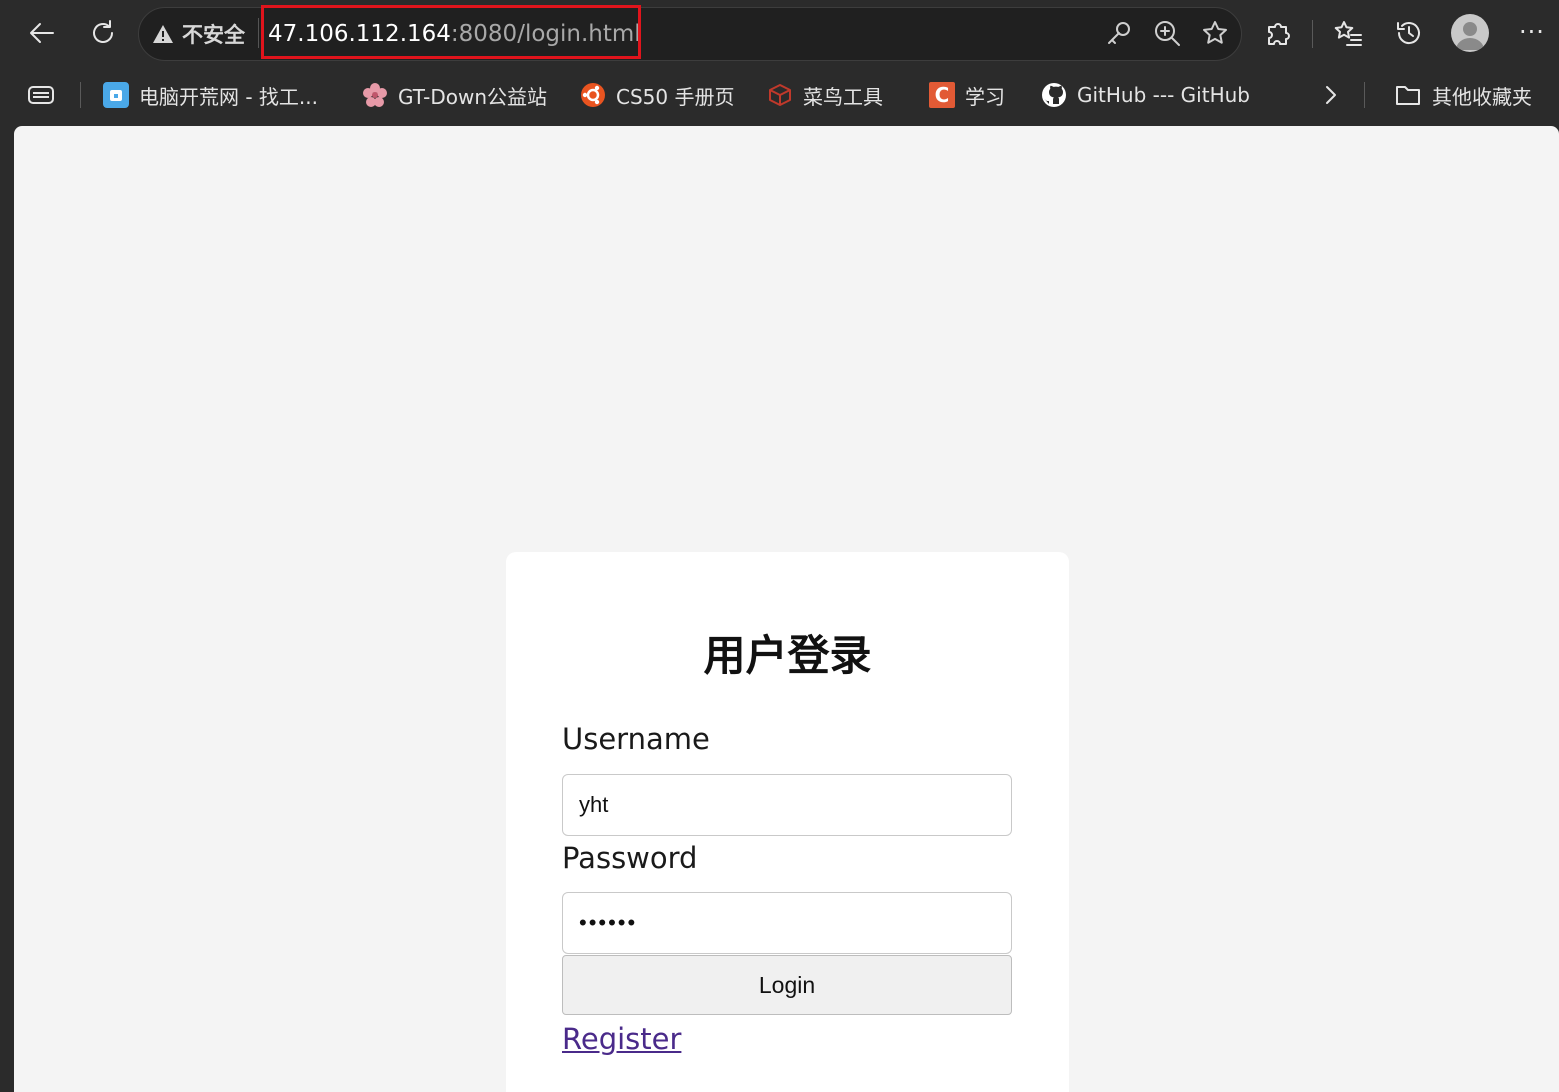  What do you see at coordinates (787, 655) in the screenshot?
I see `login-title: 用户登录` at bounding box center [787, 655].